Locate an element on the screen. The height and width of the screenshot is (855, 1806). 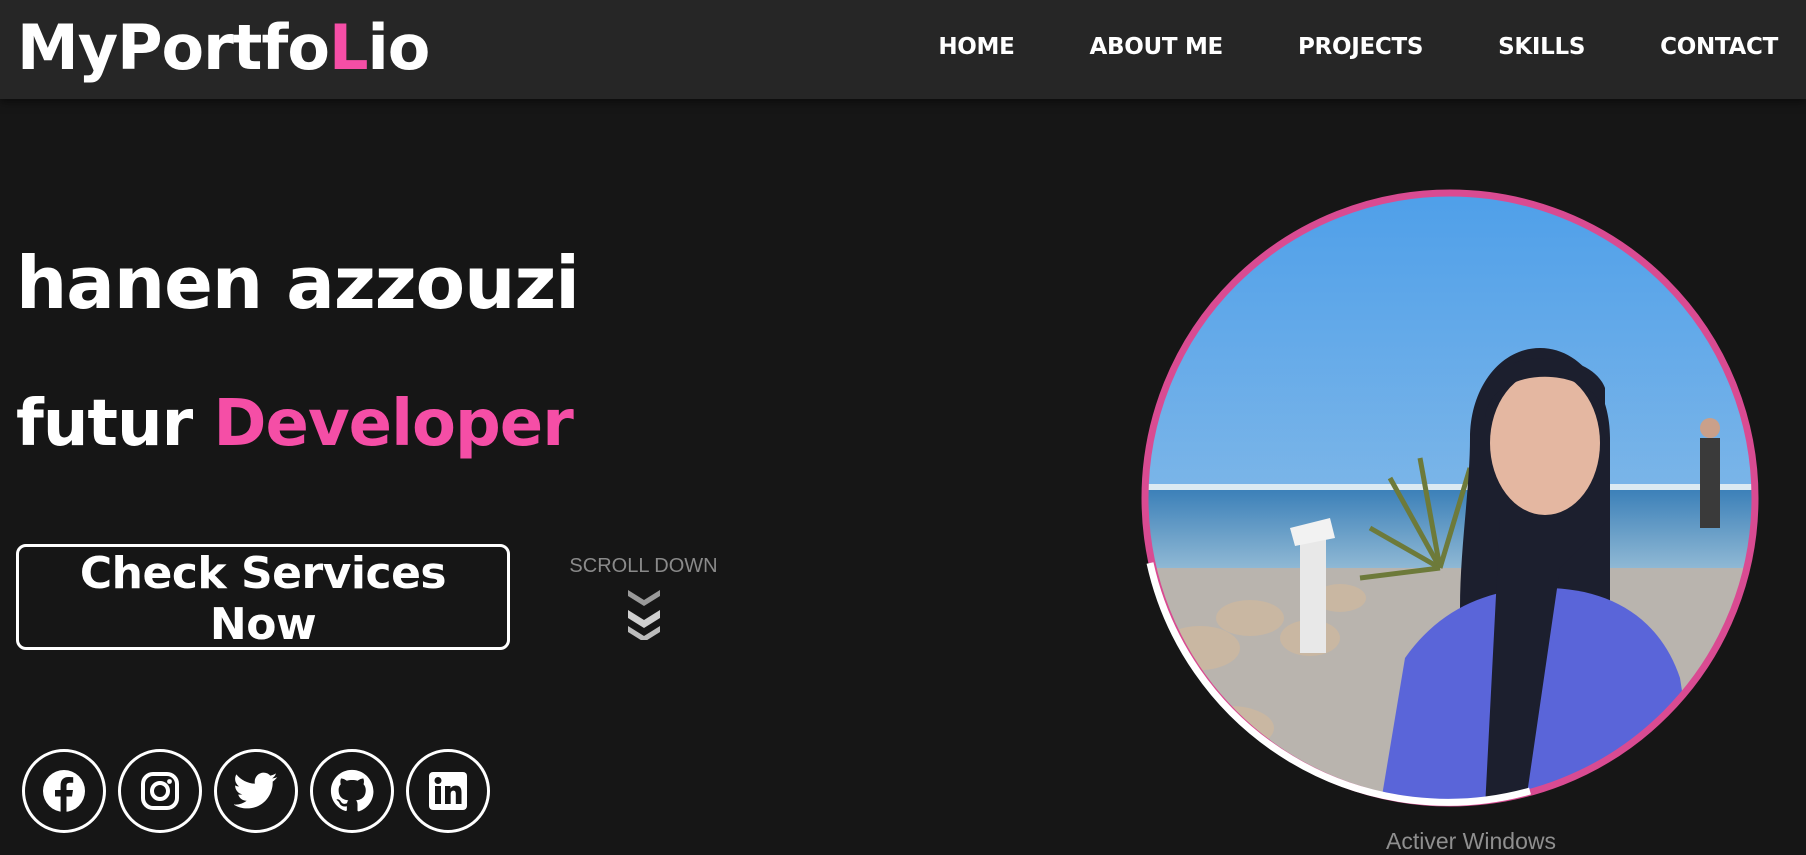
activate-windows-watermark: Activer Windows is located at coordinates (1471, 841).